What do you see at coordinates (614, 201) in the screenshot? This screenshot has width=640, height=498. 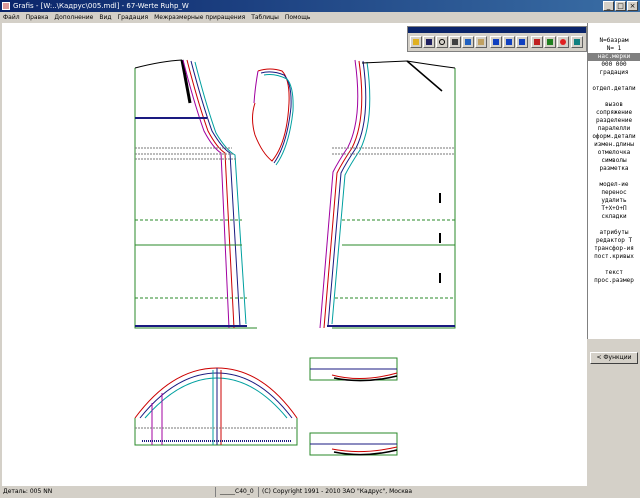 I see `panel-item: удалить` at bounding box center [614, 201].